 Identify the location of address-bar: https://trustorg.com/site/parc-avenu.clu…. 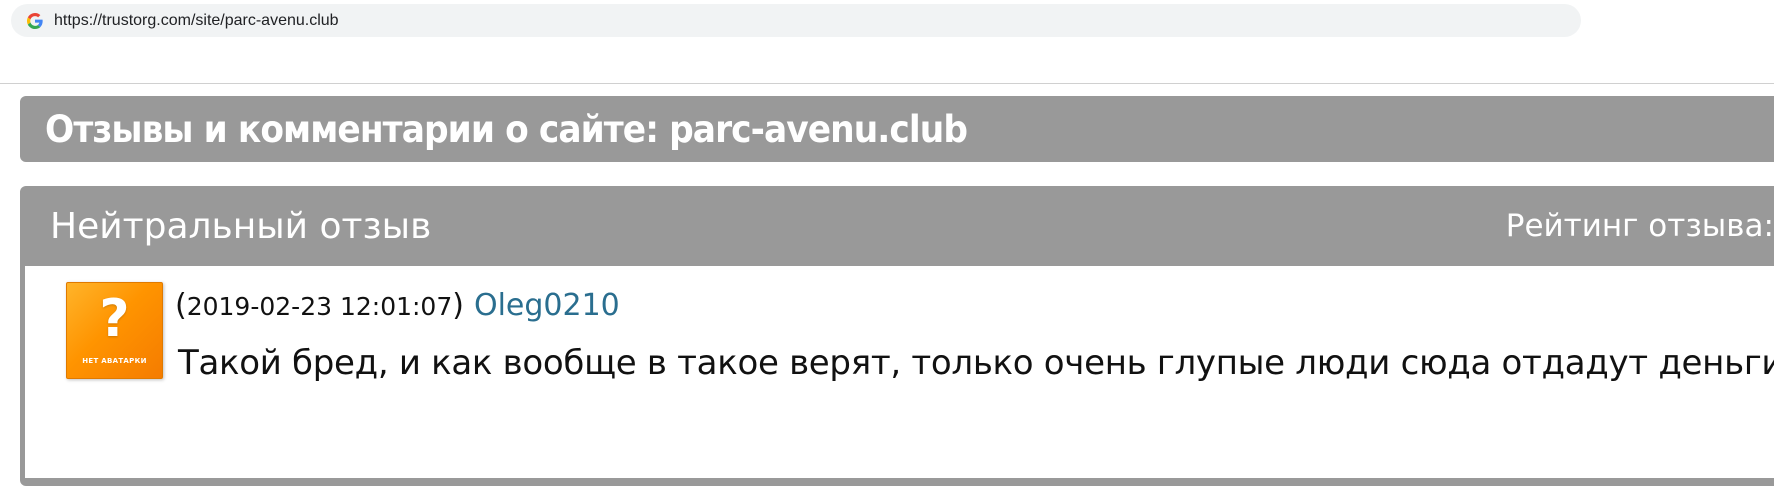
(796, 20).